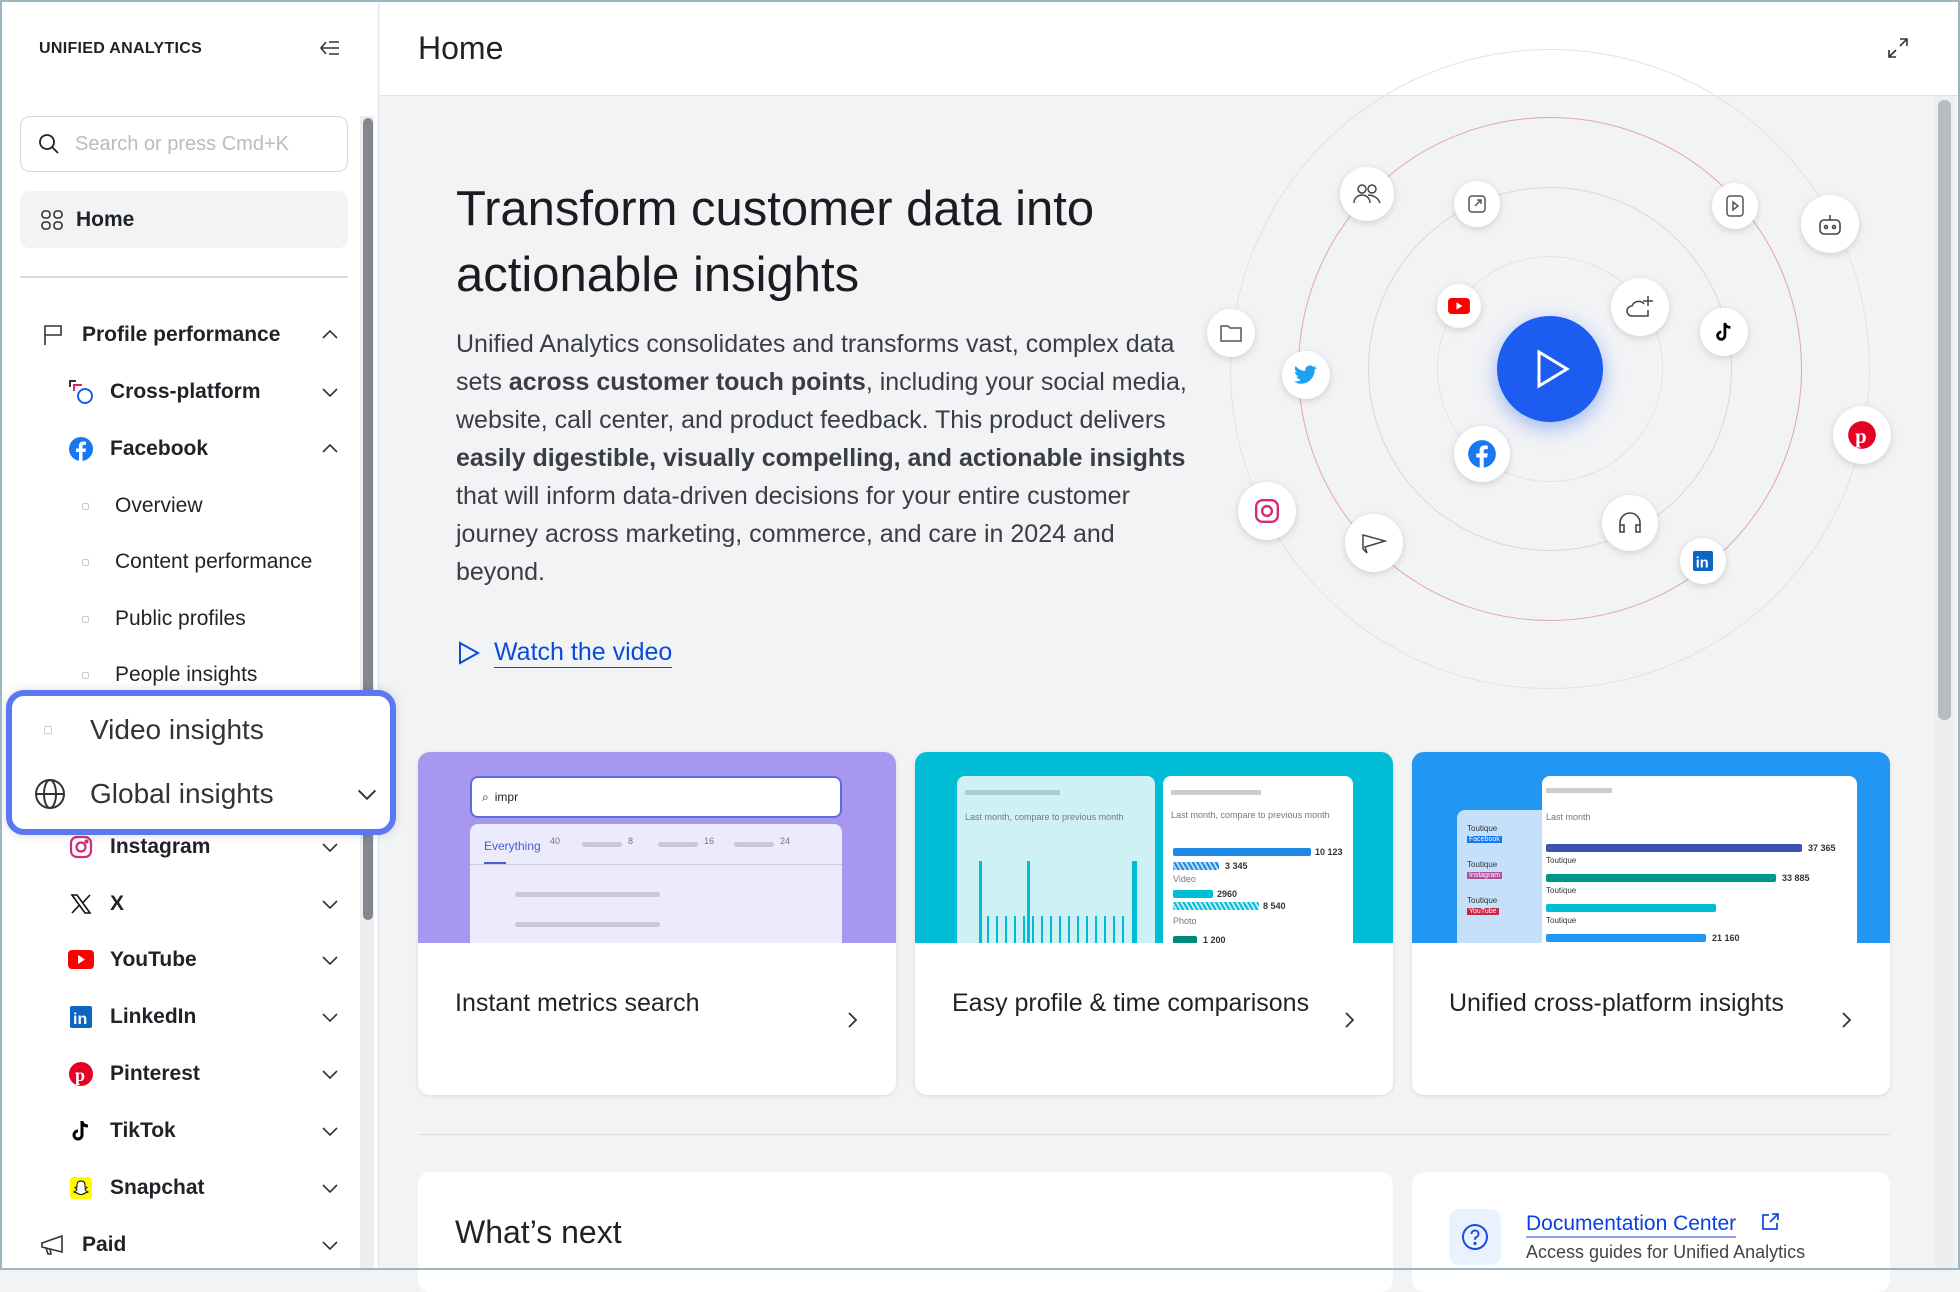  Describe the element at coordinates (512, 846) in the screenshot. I see `preview-tab: Everything` at that location.